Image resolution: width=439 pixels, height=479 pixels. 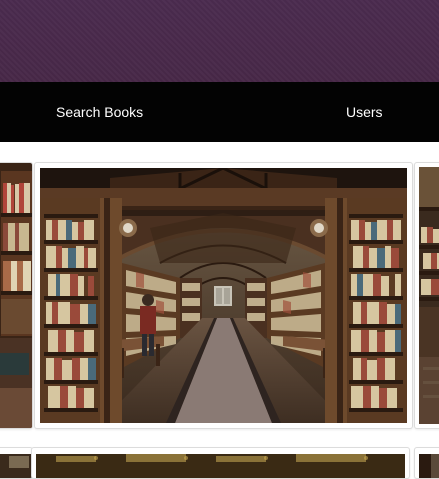 What do you see at coordinates (99, 112) in the screenshot?
I see `nav-link-search-books: Search Books` at bounding box center [99, 112].